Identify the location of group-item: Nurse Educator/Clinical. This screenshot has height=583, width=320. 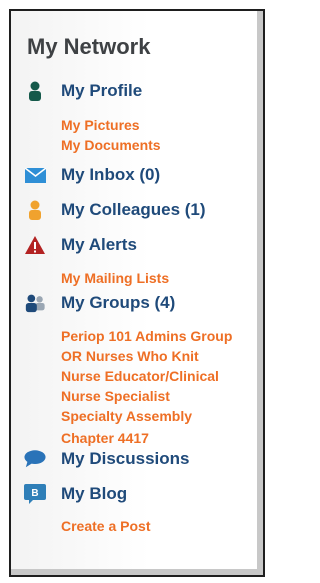
(140, 376).